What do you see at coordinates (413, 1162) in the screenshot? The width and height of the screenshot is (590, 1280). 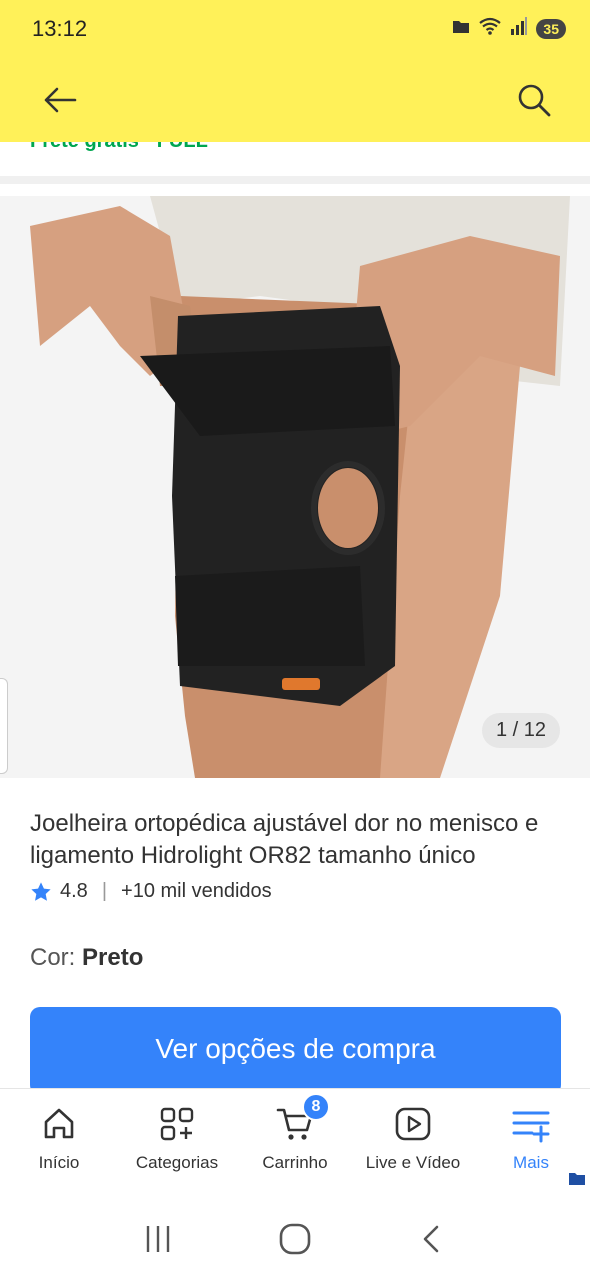 I see `nav-label: Live e Vídeo` at bounding box center [413, 1162].